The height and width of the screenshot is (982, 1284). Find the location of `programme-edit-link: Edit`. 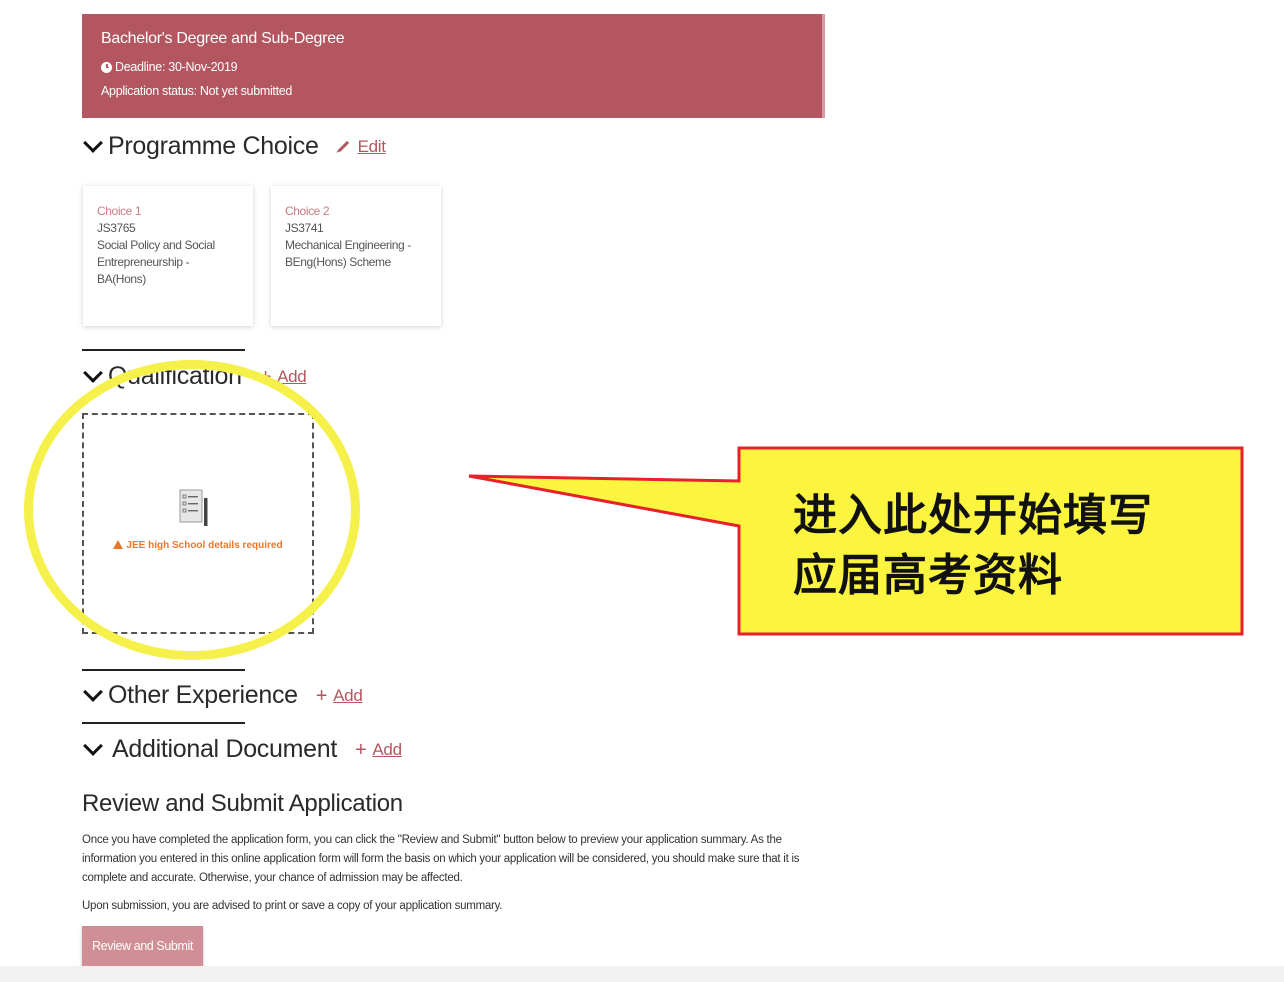

programme-edit-link: Edit is located at coordinates (361, 147).